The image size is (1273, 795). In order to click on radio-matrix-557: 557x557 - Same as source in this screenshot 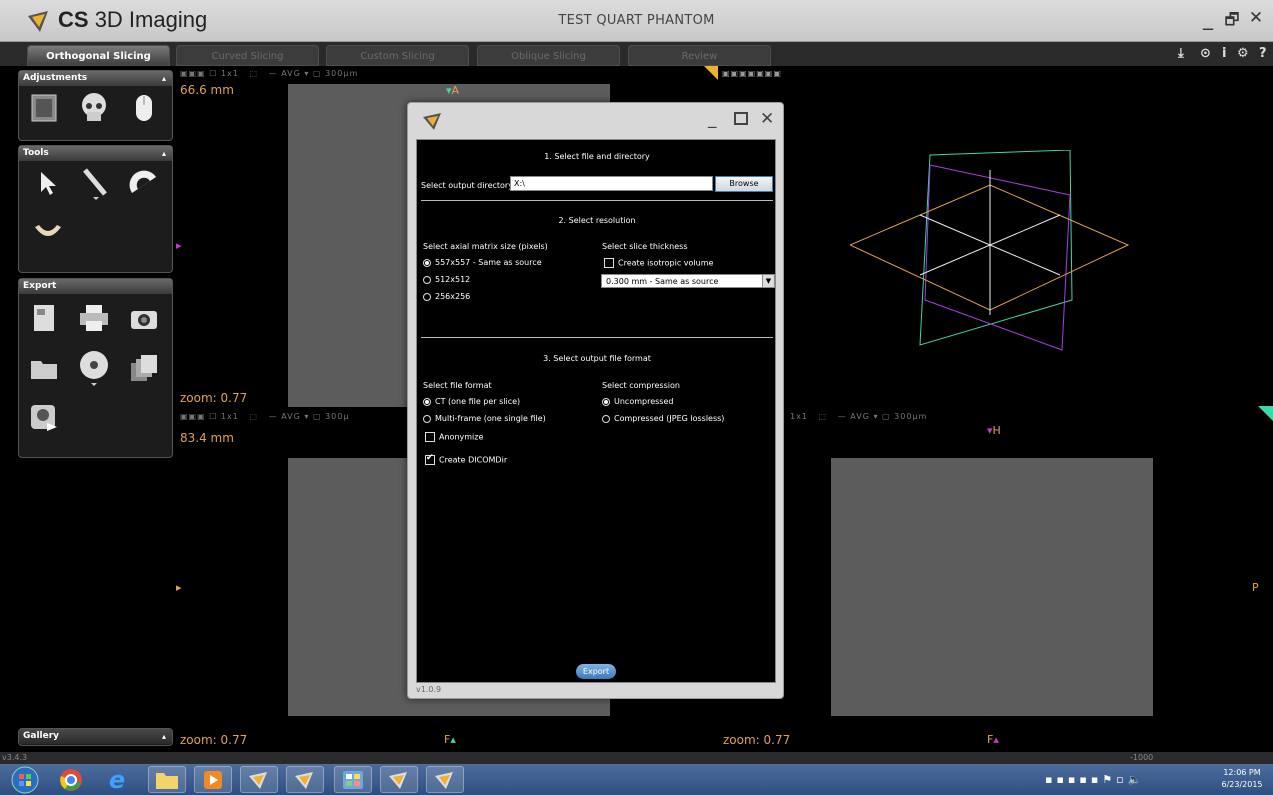, I will do `click(482, 262)`.